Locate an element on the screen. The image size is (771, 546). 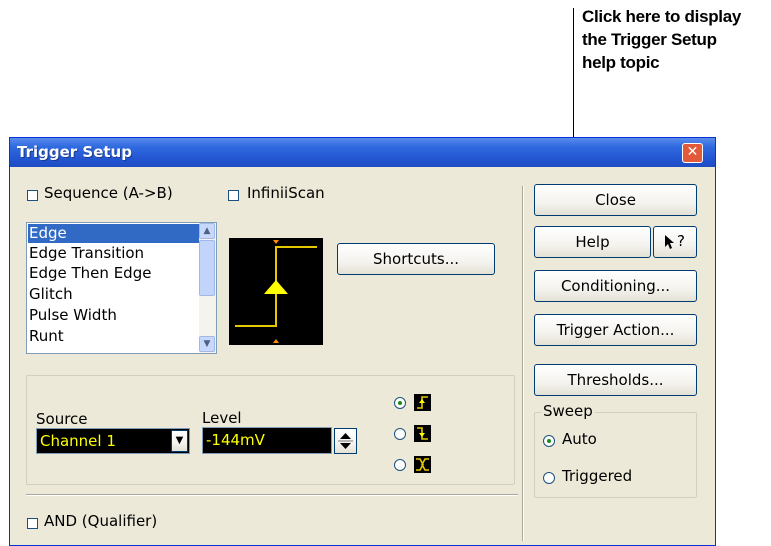
either-edge-icon is located at coordinates (422, 464).